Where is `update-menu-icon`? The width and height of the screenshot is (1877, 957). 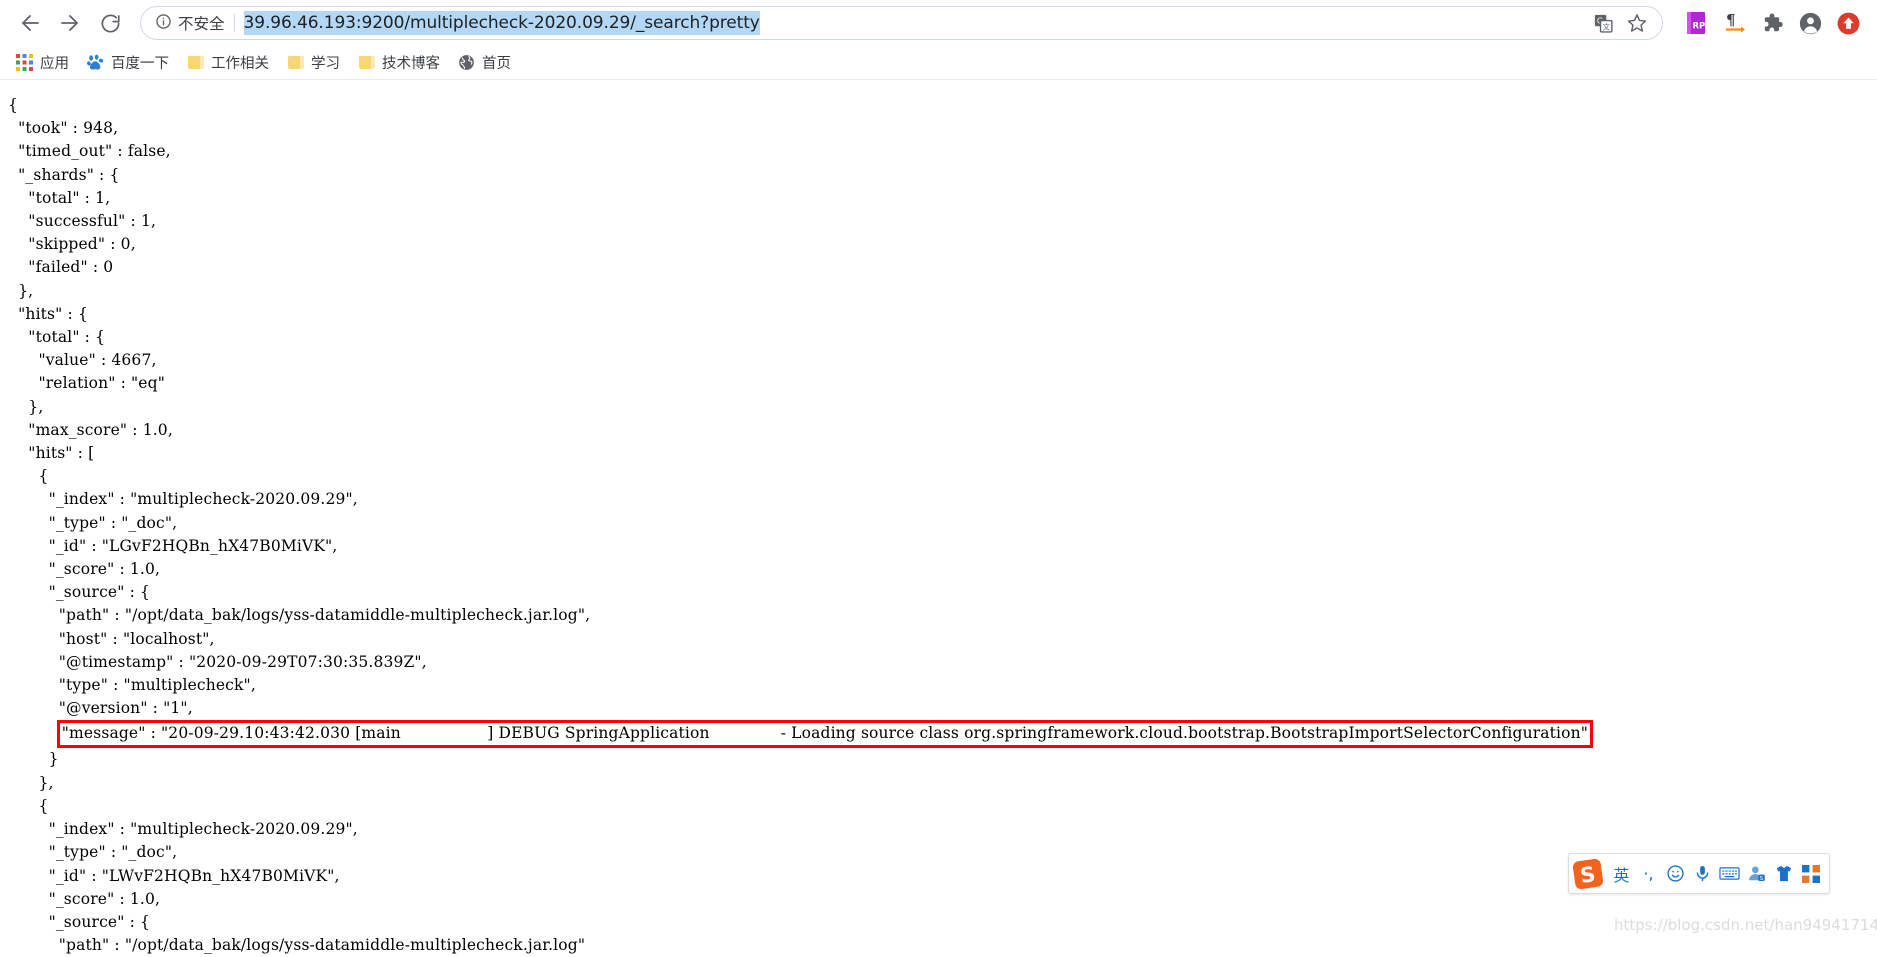 update-menu-icon is located at coordinates (1848, 23).